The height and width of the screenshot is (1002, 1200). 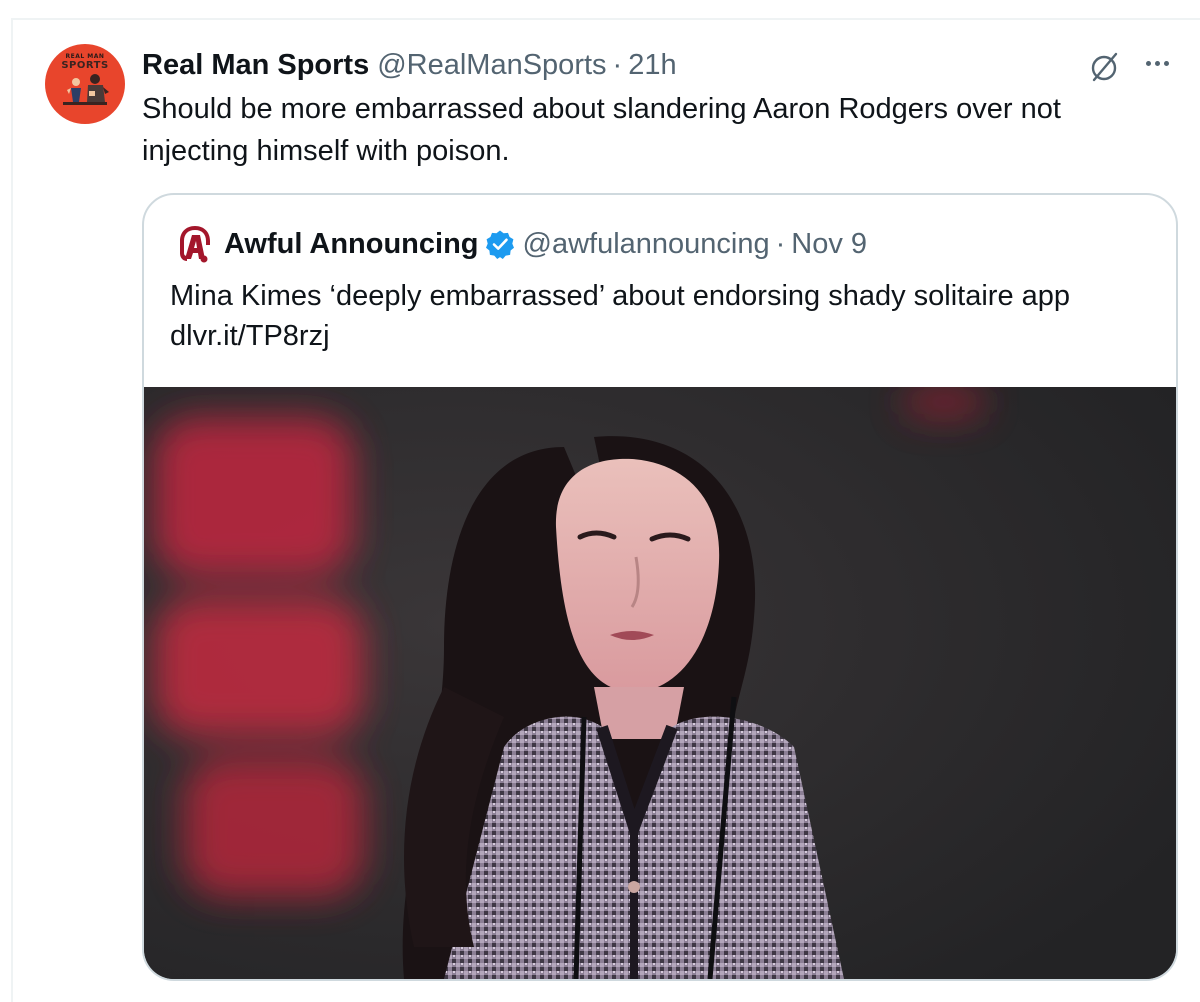 What do you see at coordinates (829, 244) in the screenshot?
I see `quoted-post-date: Nov 9` at bounding box center [829, 244].